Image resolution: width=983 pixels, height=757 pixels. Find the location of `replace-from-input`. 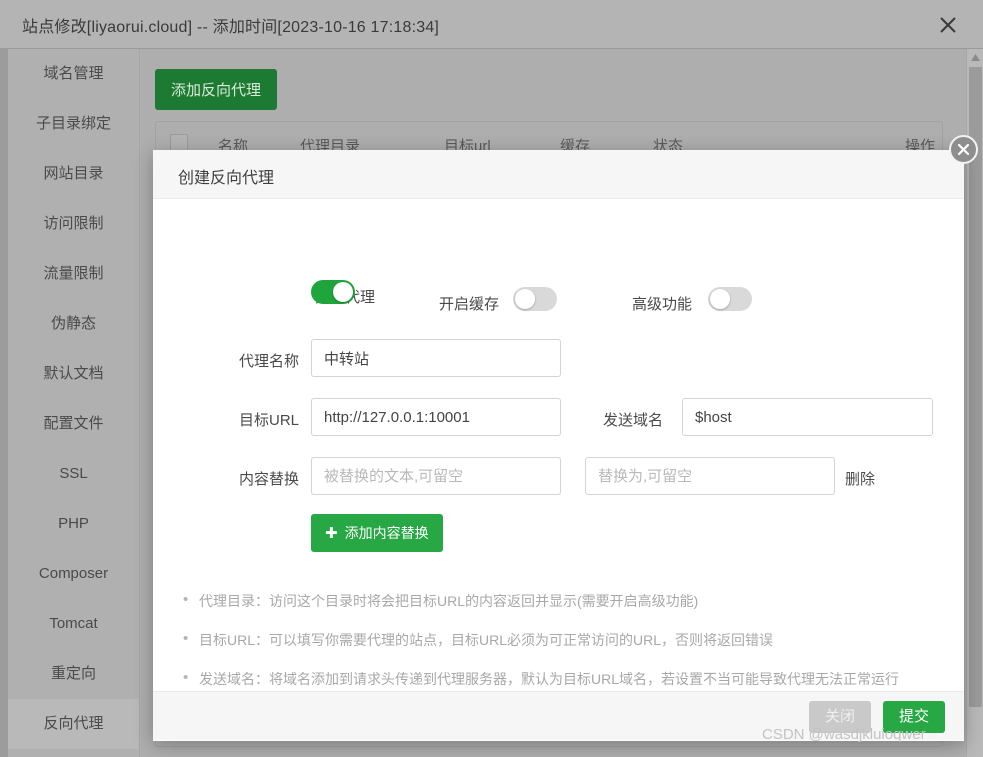

replace-from-input is located at coordinates (436, 476).